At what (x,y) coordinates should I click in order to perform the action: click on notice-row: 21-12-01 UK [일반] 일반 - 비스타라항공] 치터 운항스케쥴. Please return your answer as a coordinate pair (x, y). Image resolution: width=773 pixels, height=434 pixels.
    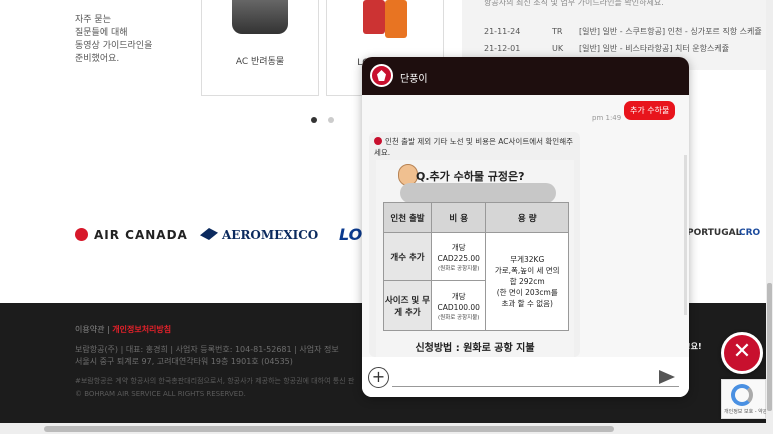
    Looking at the image, I should click on (606, 48).